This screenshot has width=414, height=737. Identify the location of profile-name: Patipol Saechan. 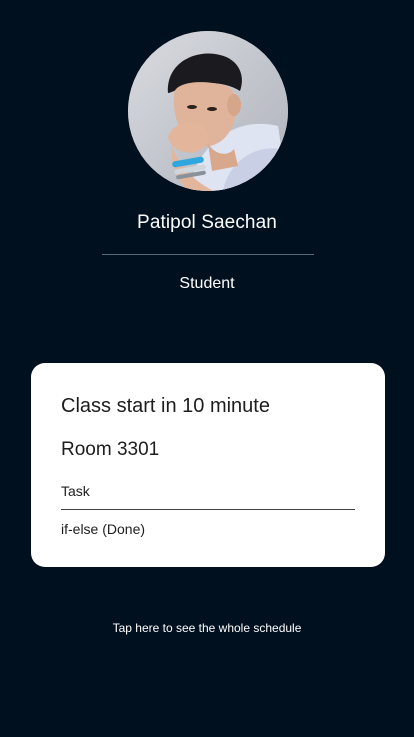
(207, 222).